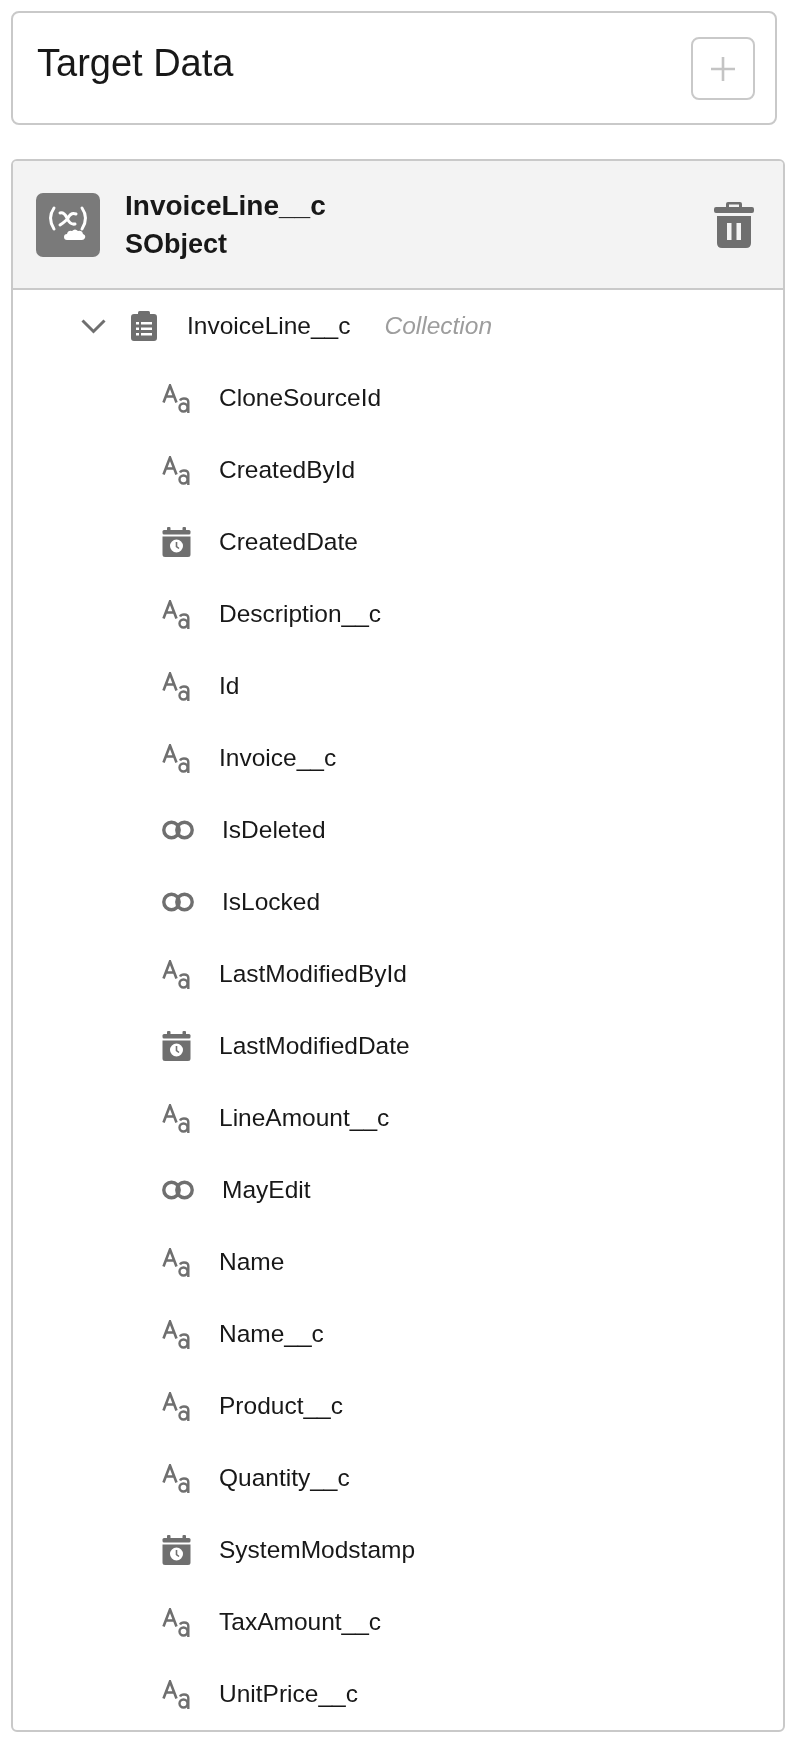 Image resolution: width=798 pixels, height=1744 pixels. I want to click on field-item: TaxAmount__c, so click(272, 1622).